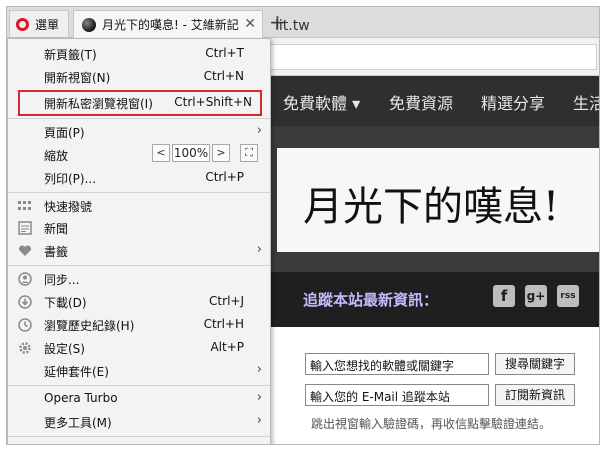 Image resolution: width=607 pixels, height=451 pixels. Describe the element at coordinates (70, 55) in the screenshot. I see `menu-item-label: 新頁籤(T)` at that location.